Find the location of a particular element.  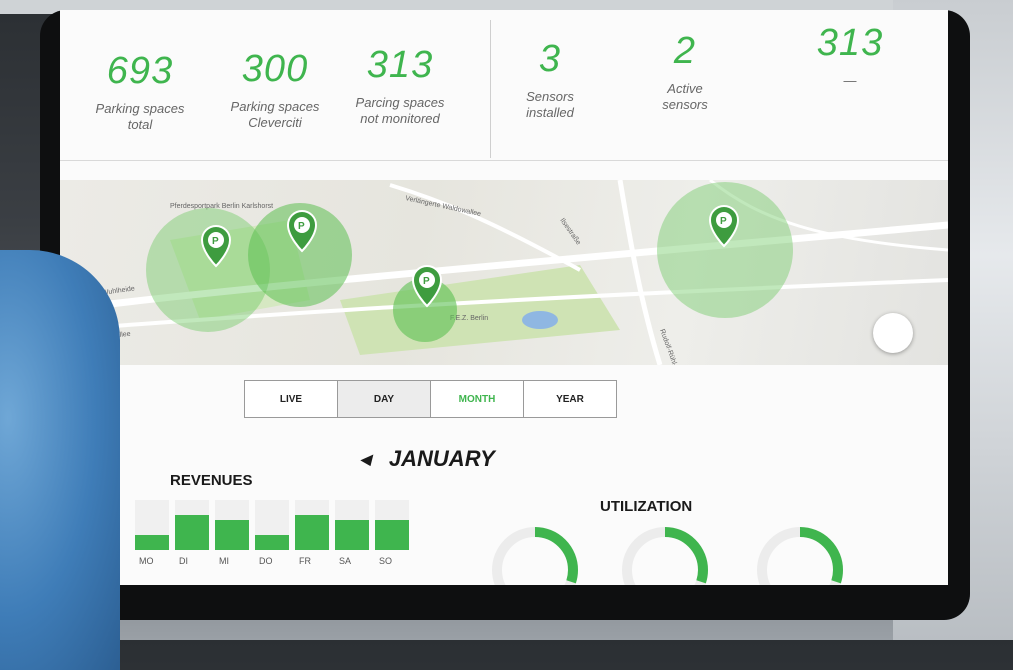

utilization-title: UTILIZATION is located at coordinates (646, 506).